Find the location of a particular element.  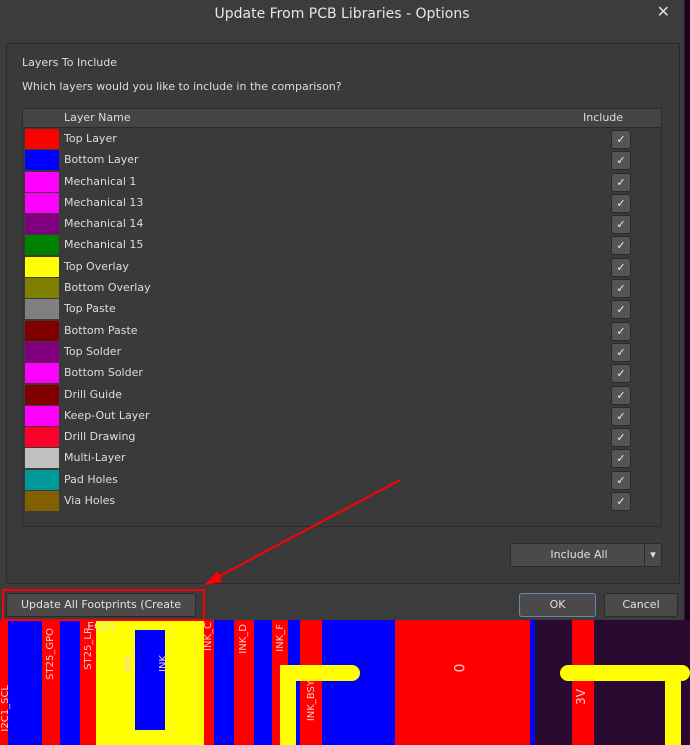

annotation-arrow is located at coordinates (302, 532).